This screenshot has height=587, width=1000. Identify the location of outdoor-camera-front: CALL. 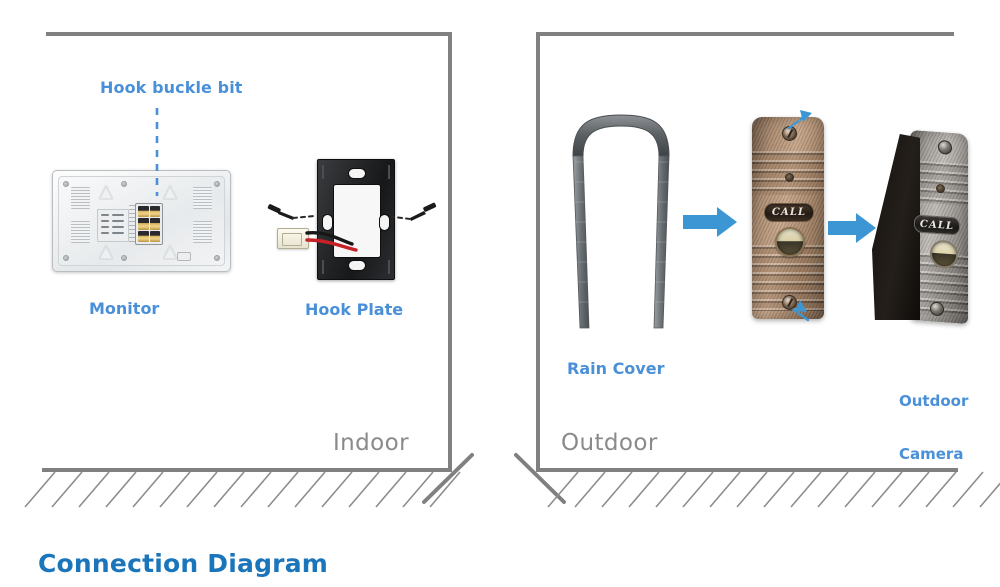
(788, 218).